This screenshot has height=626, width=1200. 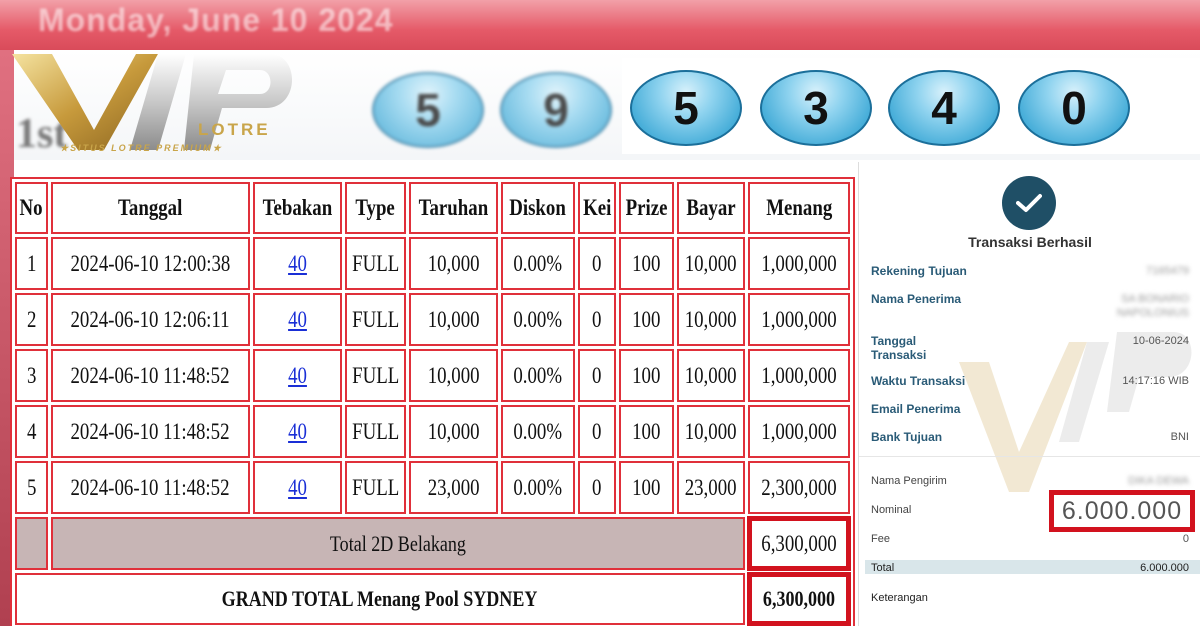 I want to click on header-no: No, so click(x=32, y=208).